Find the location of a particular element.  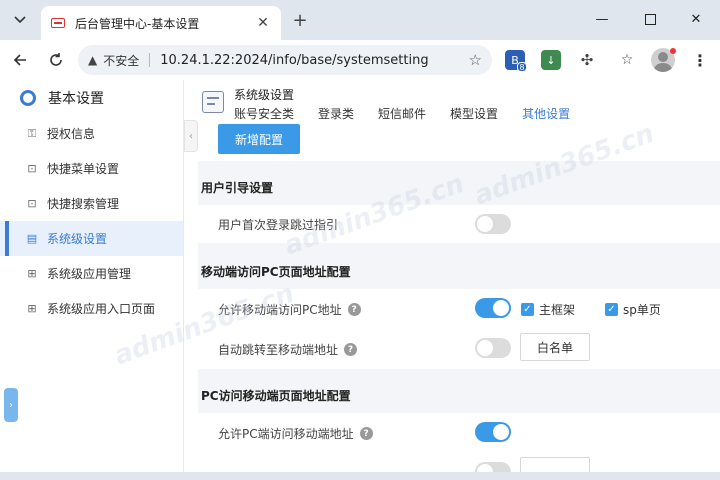

browser-tab-active: 后台管理中心-基本设置 ✕ is located at coordinates (161, 23).